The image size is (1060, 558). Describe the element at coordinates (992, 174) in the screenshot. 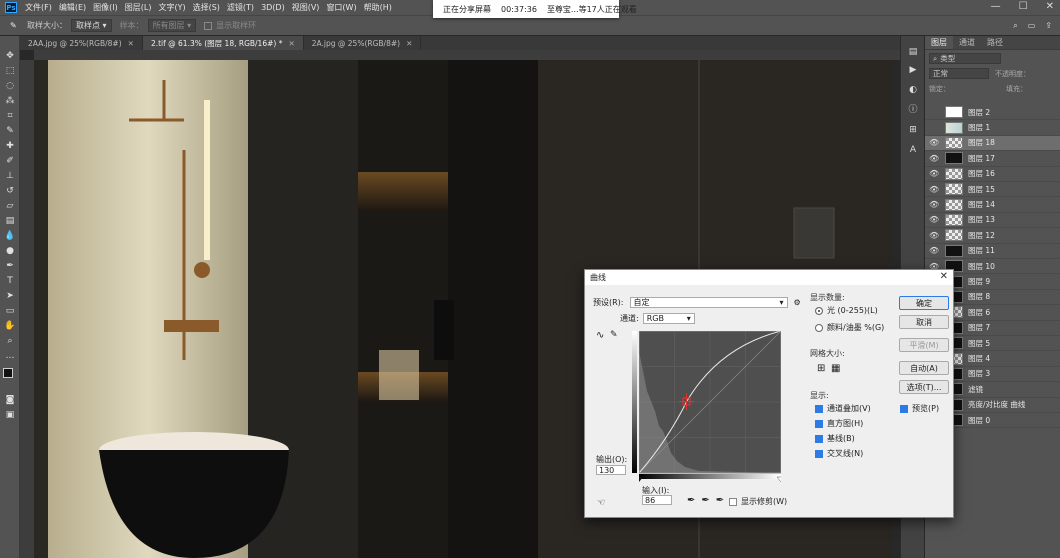

I see `layer-row: 👁 图层 16` at that location.